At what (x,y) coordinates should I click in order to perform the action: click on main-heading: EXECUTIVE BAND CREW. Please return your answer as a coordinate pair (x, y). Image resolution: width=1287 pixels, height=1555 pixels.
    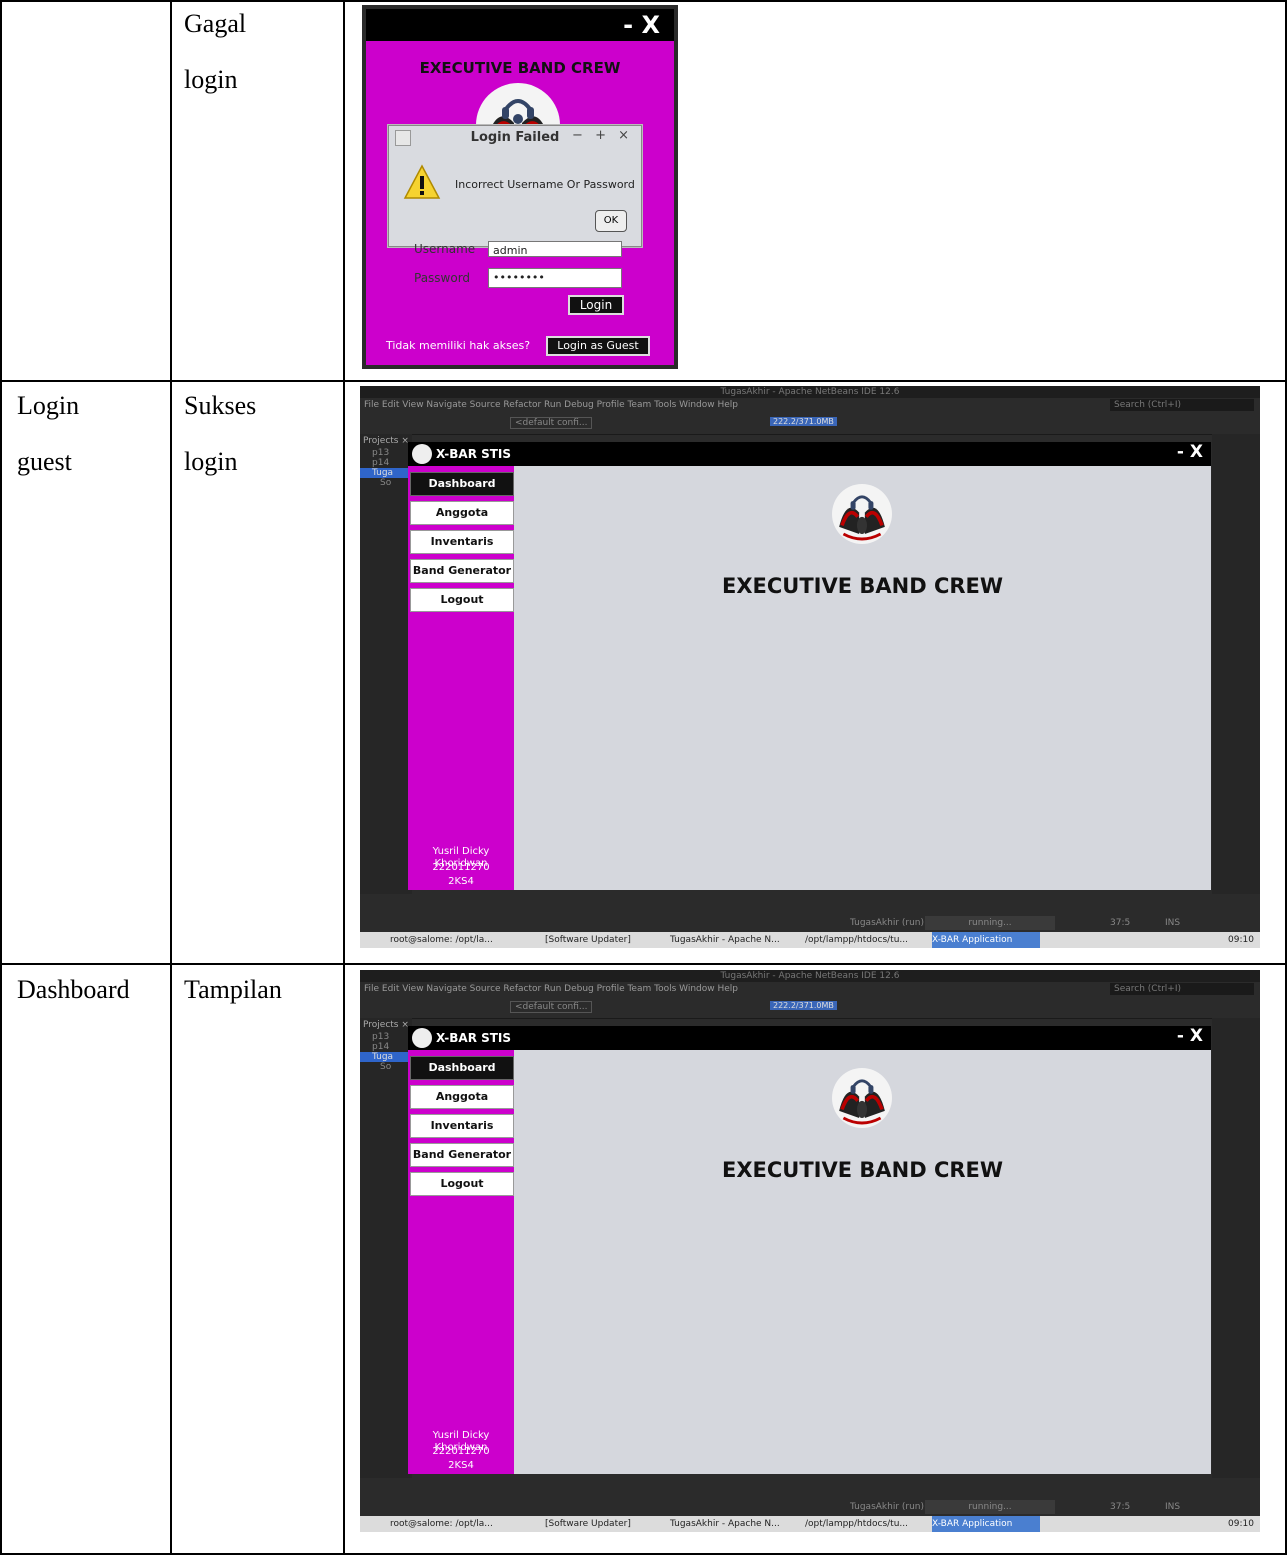
    Looking at the image, I should click on (862, 1170).